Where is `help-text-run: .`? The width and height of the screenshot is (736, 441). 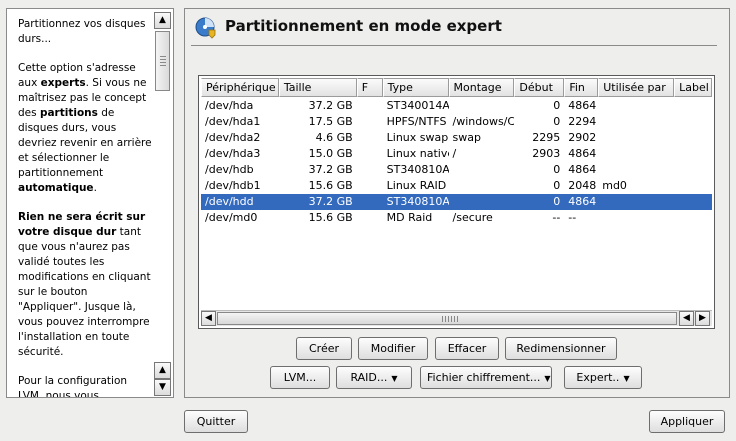 help-text-run: . is located at coordinates (95, 188).